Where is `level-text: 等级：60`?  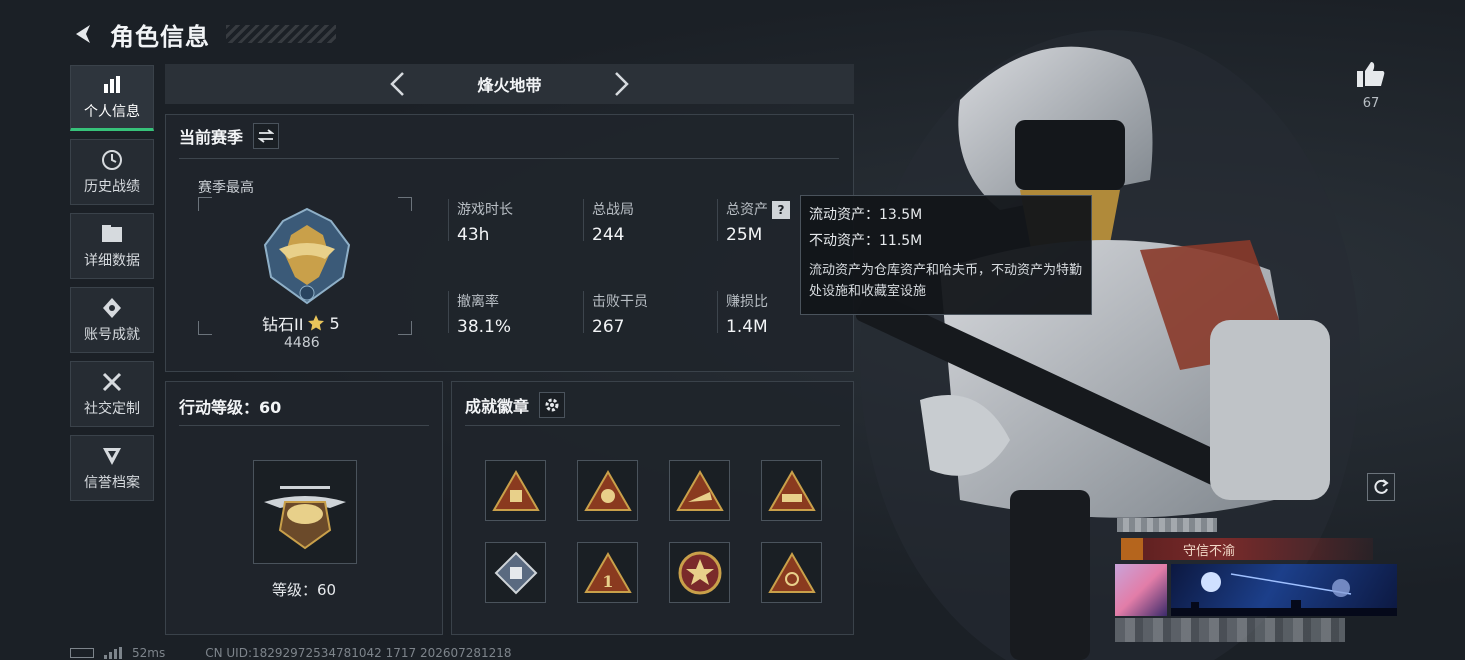
level-text: 等级：60 is located at coordinates (304, 590).